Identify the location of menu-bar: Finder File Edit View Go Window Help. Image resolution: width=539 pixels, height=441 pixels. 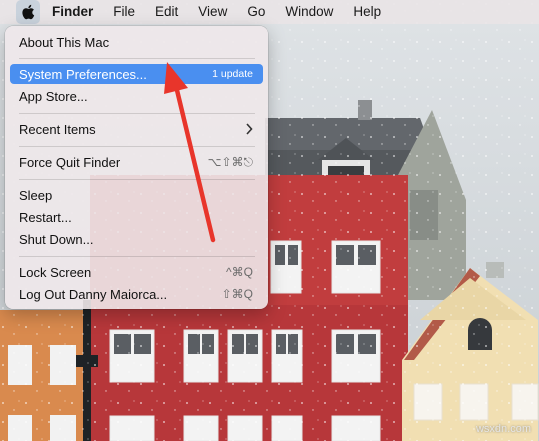
(269, 12).